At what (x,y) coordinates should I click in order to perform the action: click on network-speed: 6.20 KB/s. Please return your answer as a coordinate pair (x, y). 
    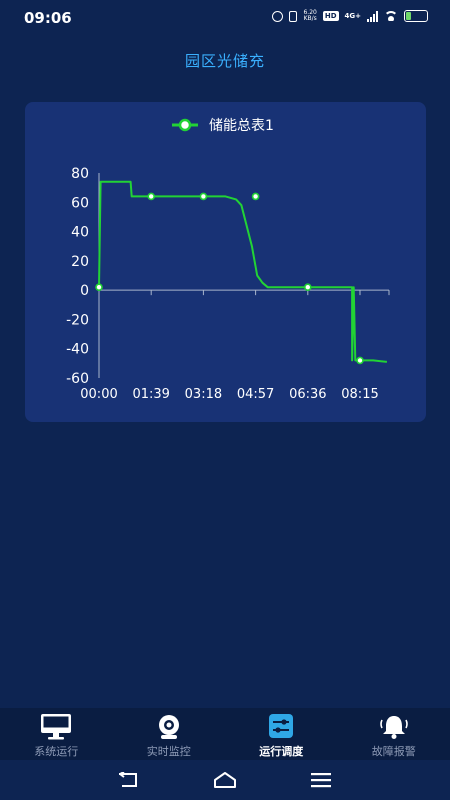
    Looking at the image, I should click on (309, 16).